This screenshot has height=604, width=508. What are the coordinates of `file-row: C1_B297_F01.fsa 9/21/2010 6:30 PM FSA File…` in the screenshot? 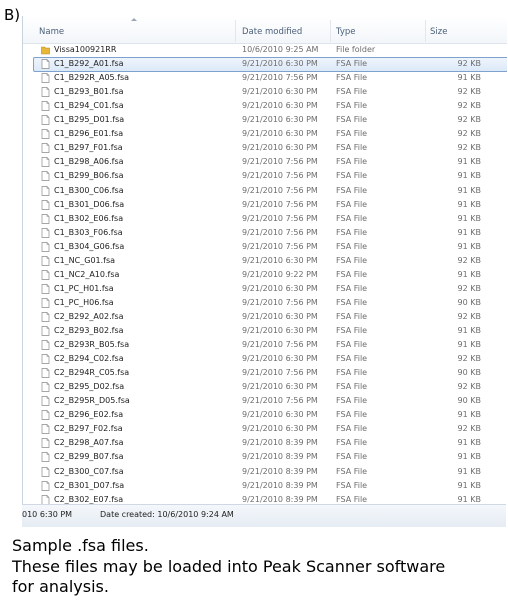 It's located at (265, 148).